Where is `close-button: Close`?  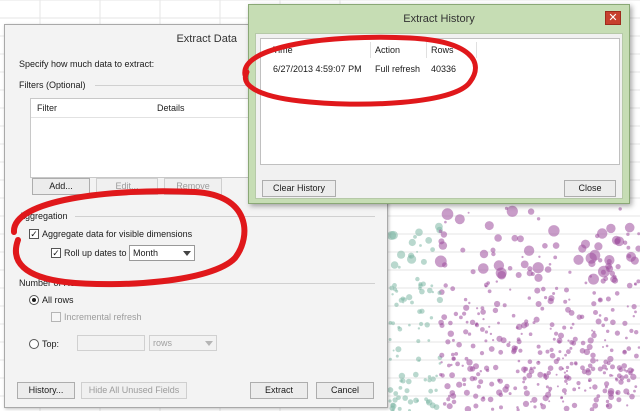 close-button: Close is located at coordinates (590, 188).